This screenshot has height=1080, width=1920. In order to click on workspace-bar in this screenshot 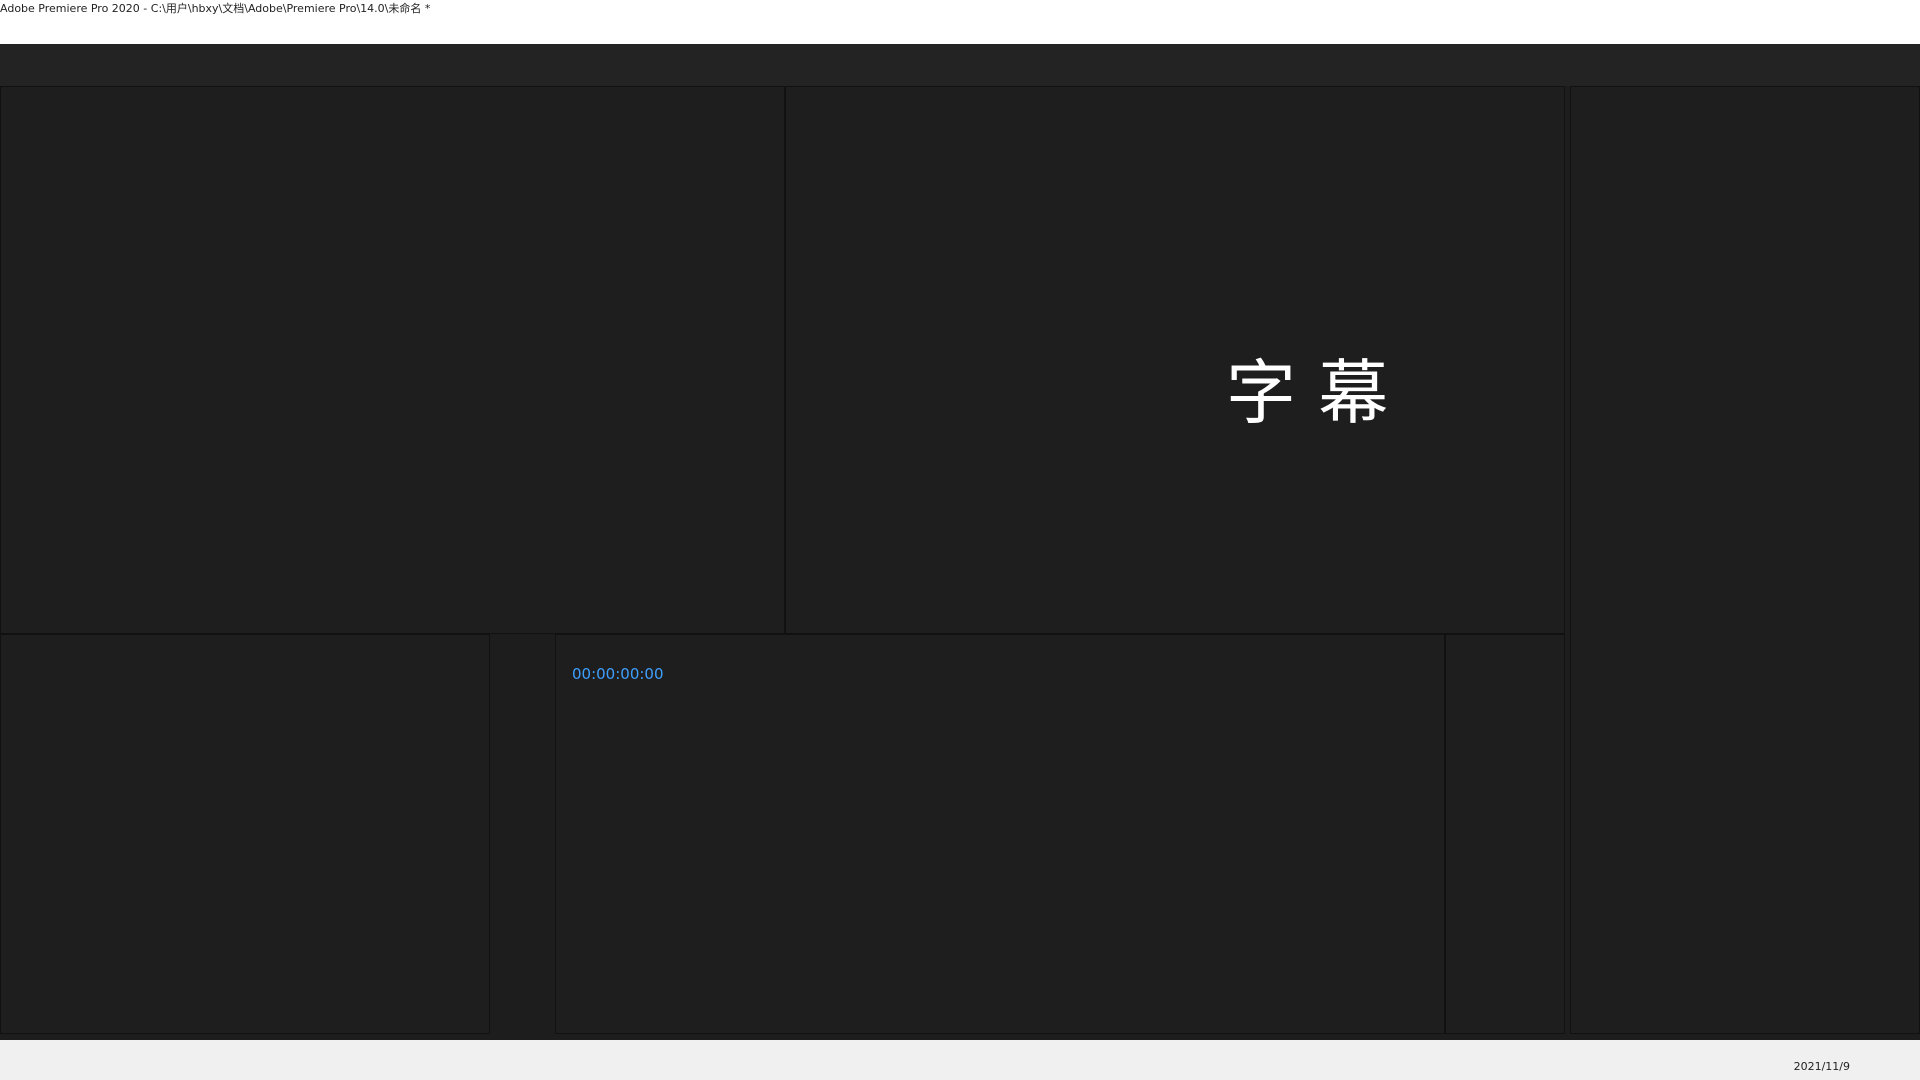, I will do `click(960, 65)`.